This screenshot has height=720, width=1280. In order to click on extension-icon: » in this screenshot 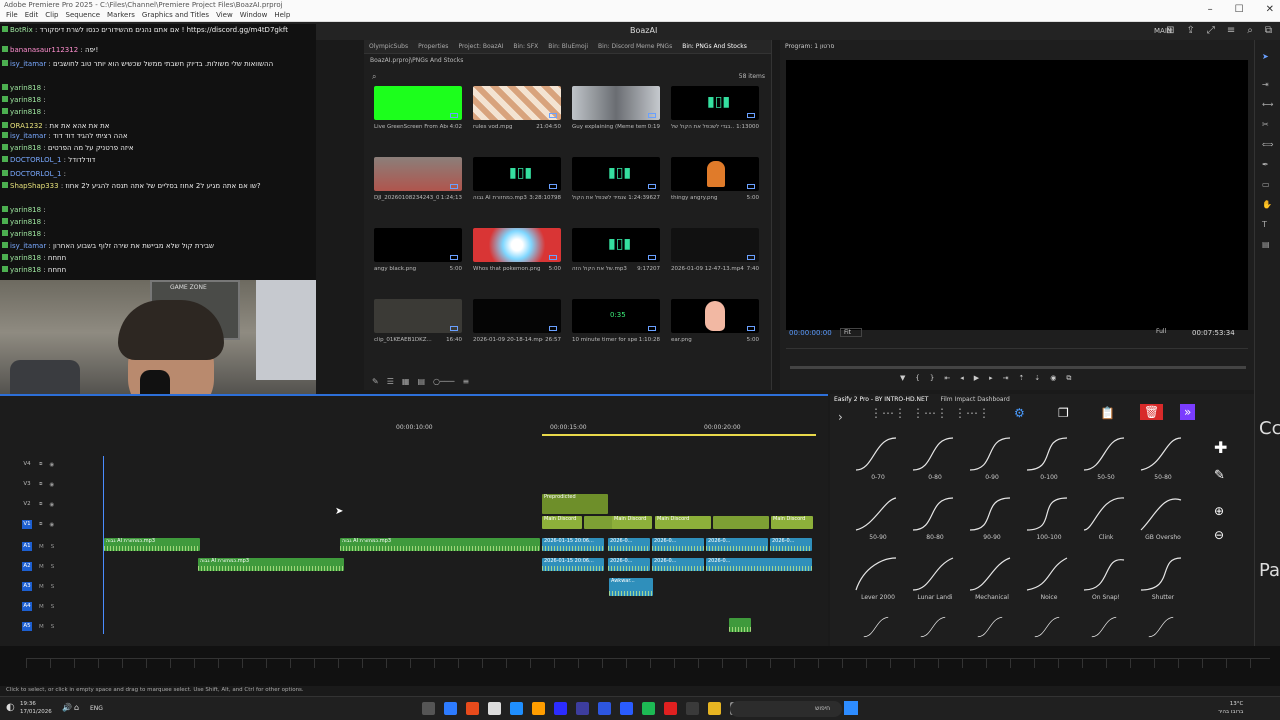, I will do `click(1188, 412)`.